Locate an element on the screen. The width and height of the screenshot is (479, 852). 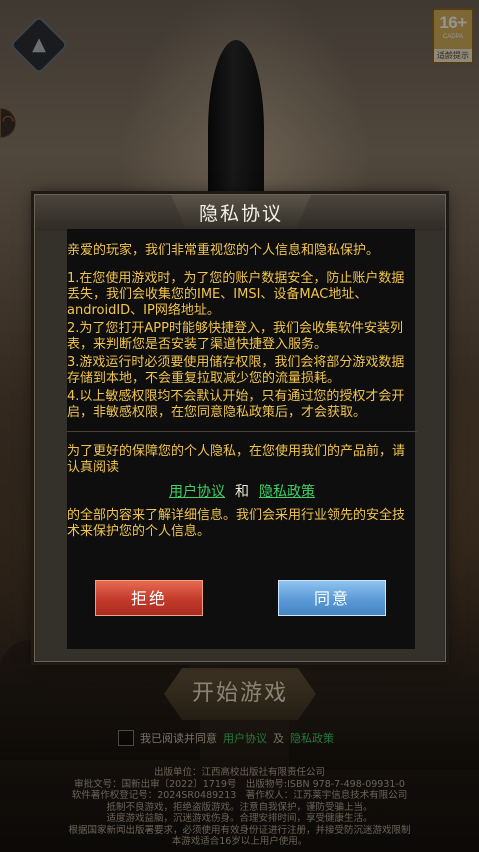
policy-links: 用户协议和隐私政策 is located at coordinates (242, 492).